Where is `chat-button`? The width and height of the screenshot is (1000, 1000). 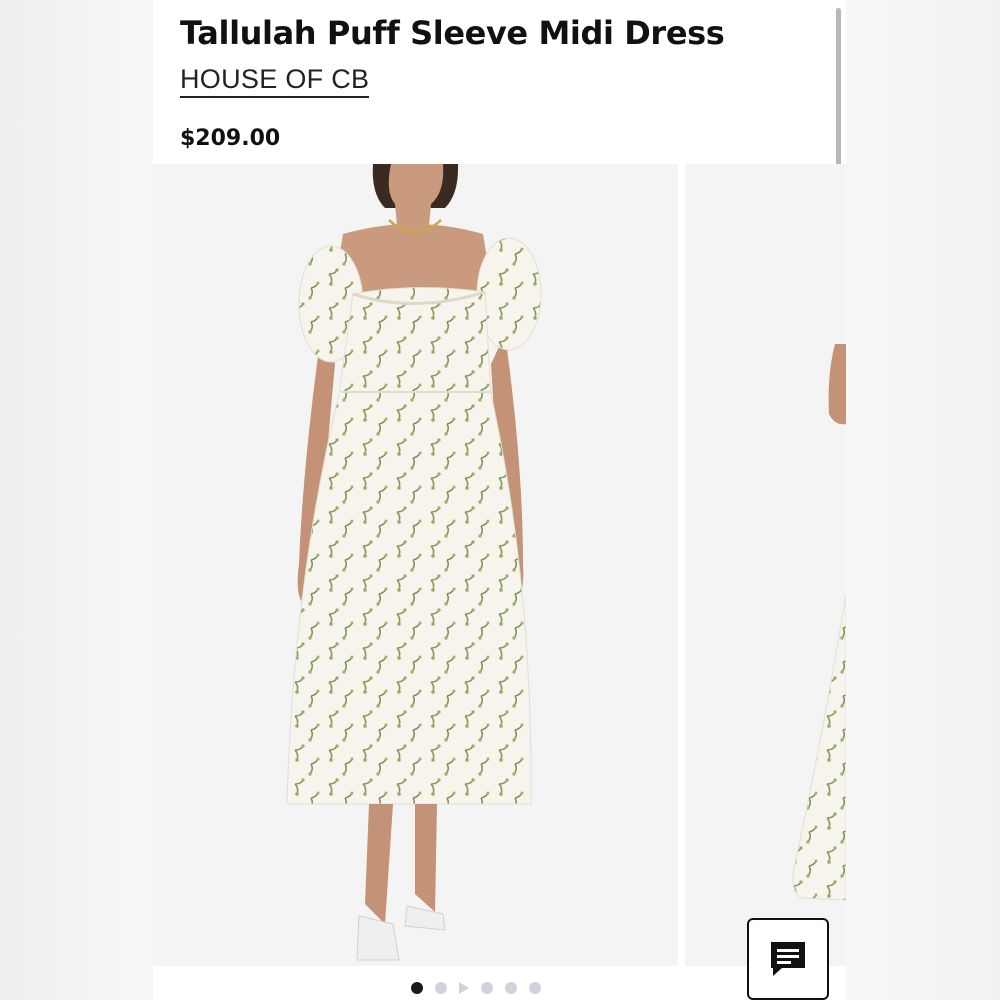 chat-button is located at coordinates (788, 959).